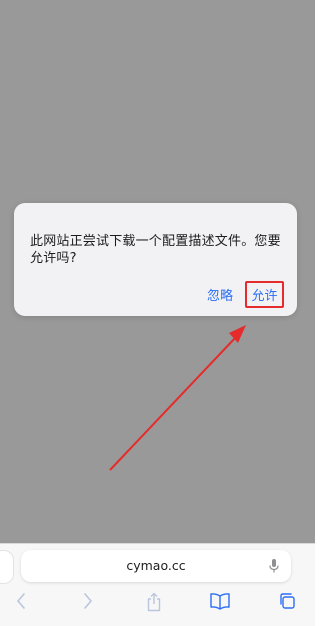  I want to click on address-field: cymao.cc, so click(156, 566).